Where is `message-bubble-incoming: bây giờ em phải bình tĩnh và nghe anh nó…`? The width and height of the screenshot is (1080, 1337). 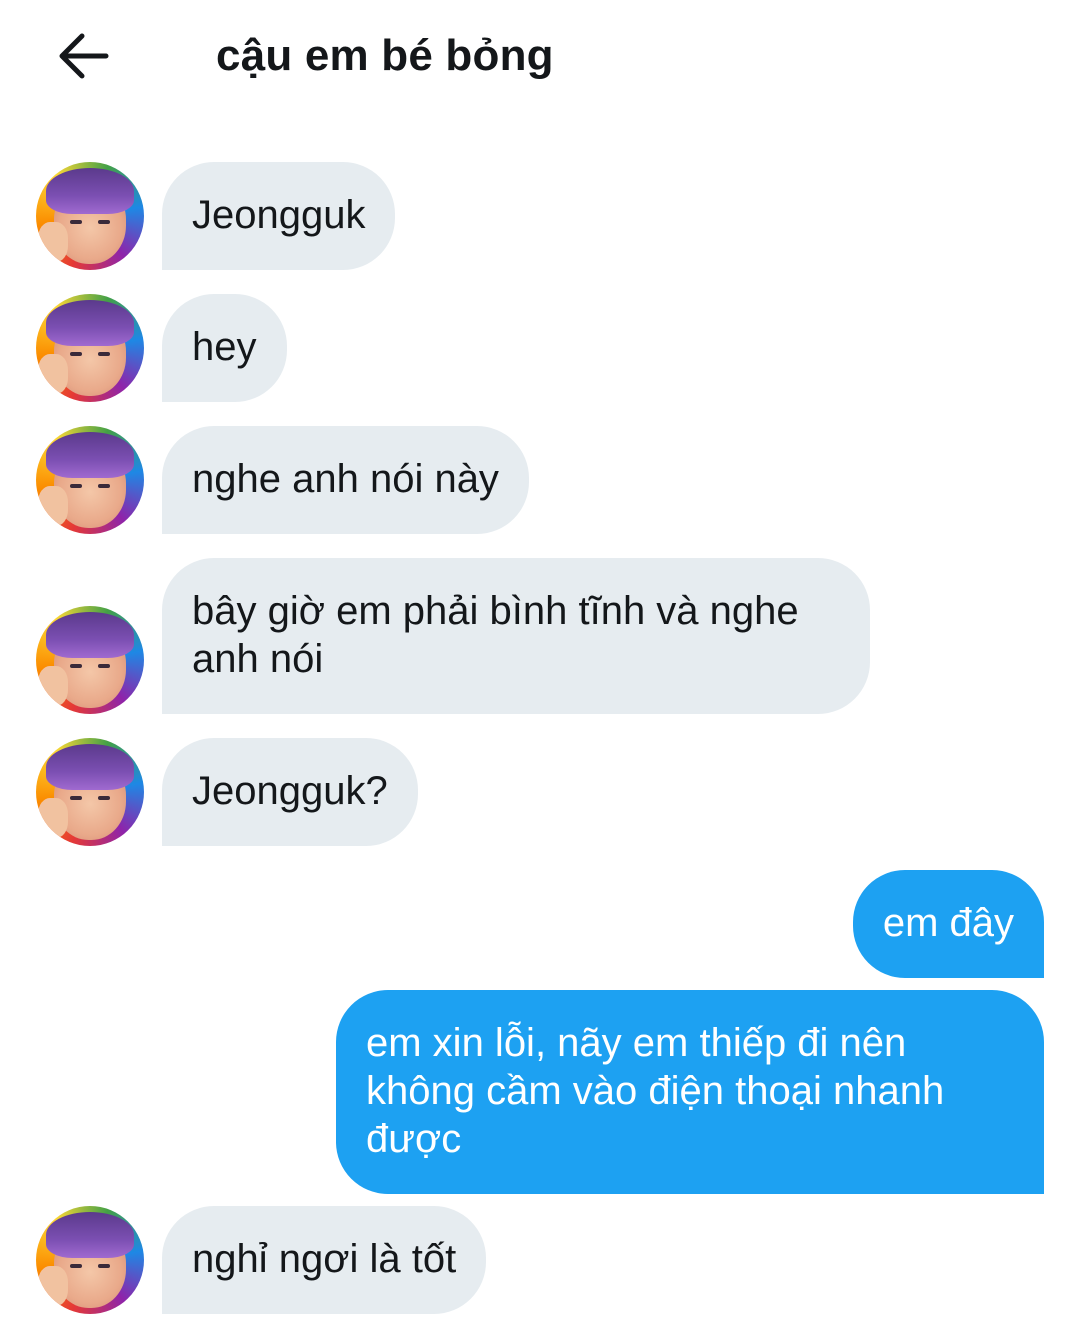 message-bubble-incoming: bây giờ em phải bình tĩnh và nghe anh nó… is located at coordinates (516, 636).